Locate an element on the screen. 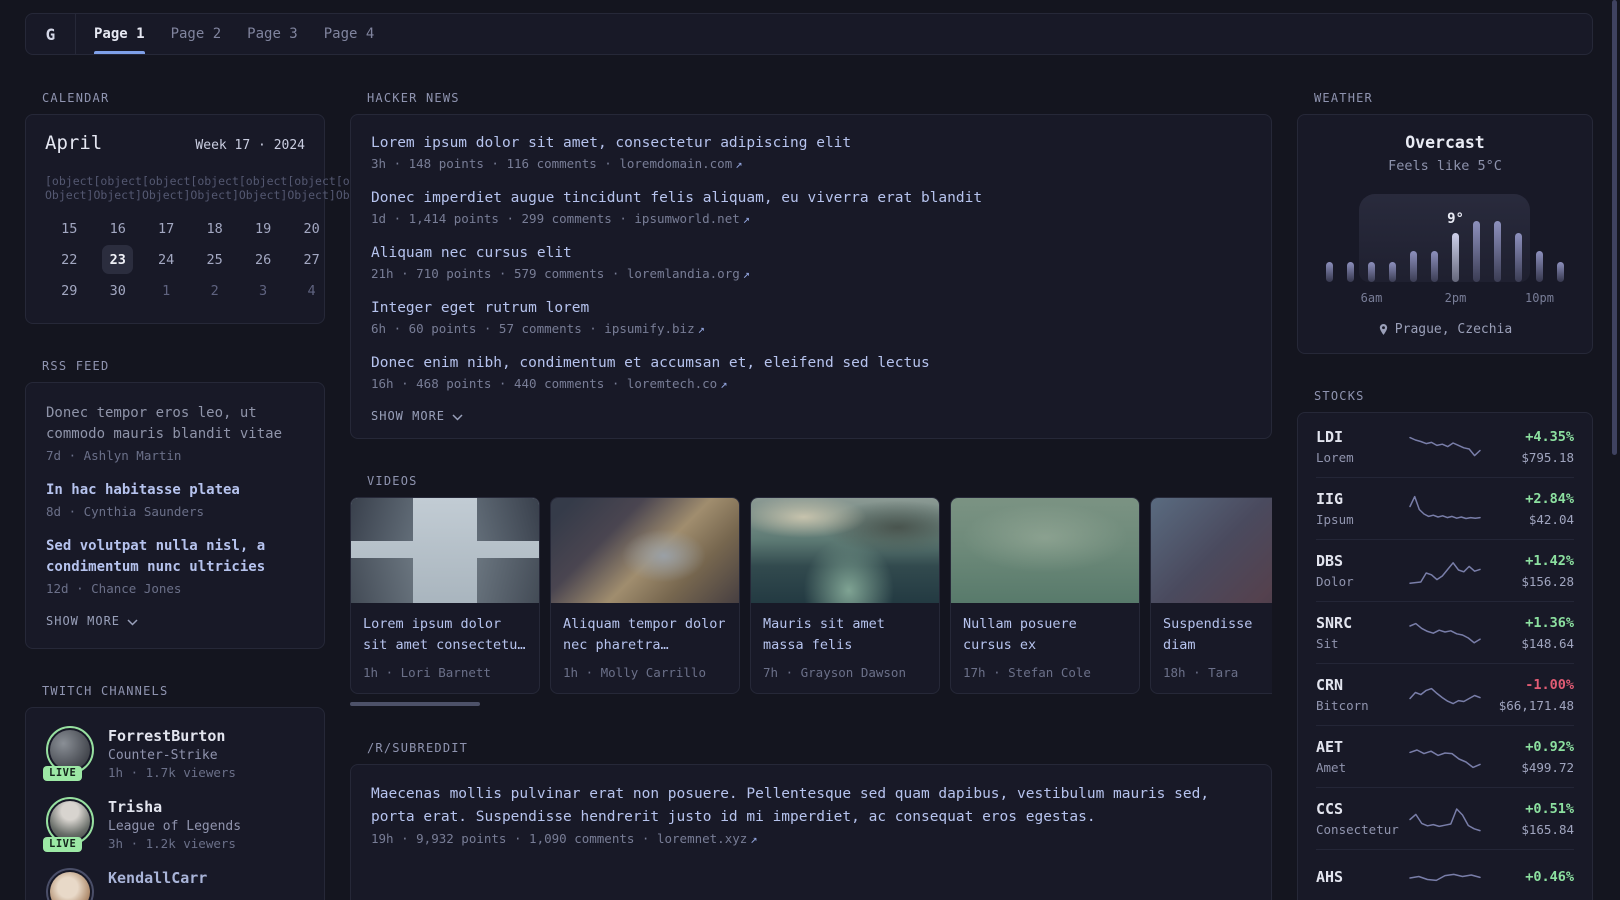 Image resolution: width=1620 pixels, height=900 pixels. stock-row: SNRC Sit +1.36% $148.64 is located at coordinates (1445, 632).